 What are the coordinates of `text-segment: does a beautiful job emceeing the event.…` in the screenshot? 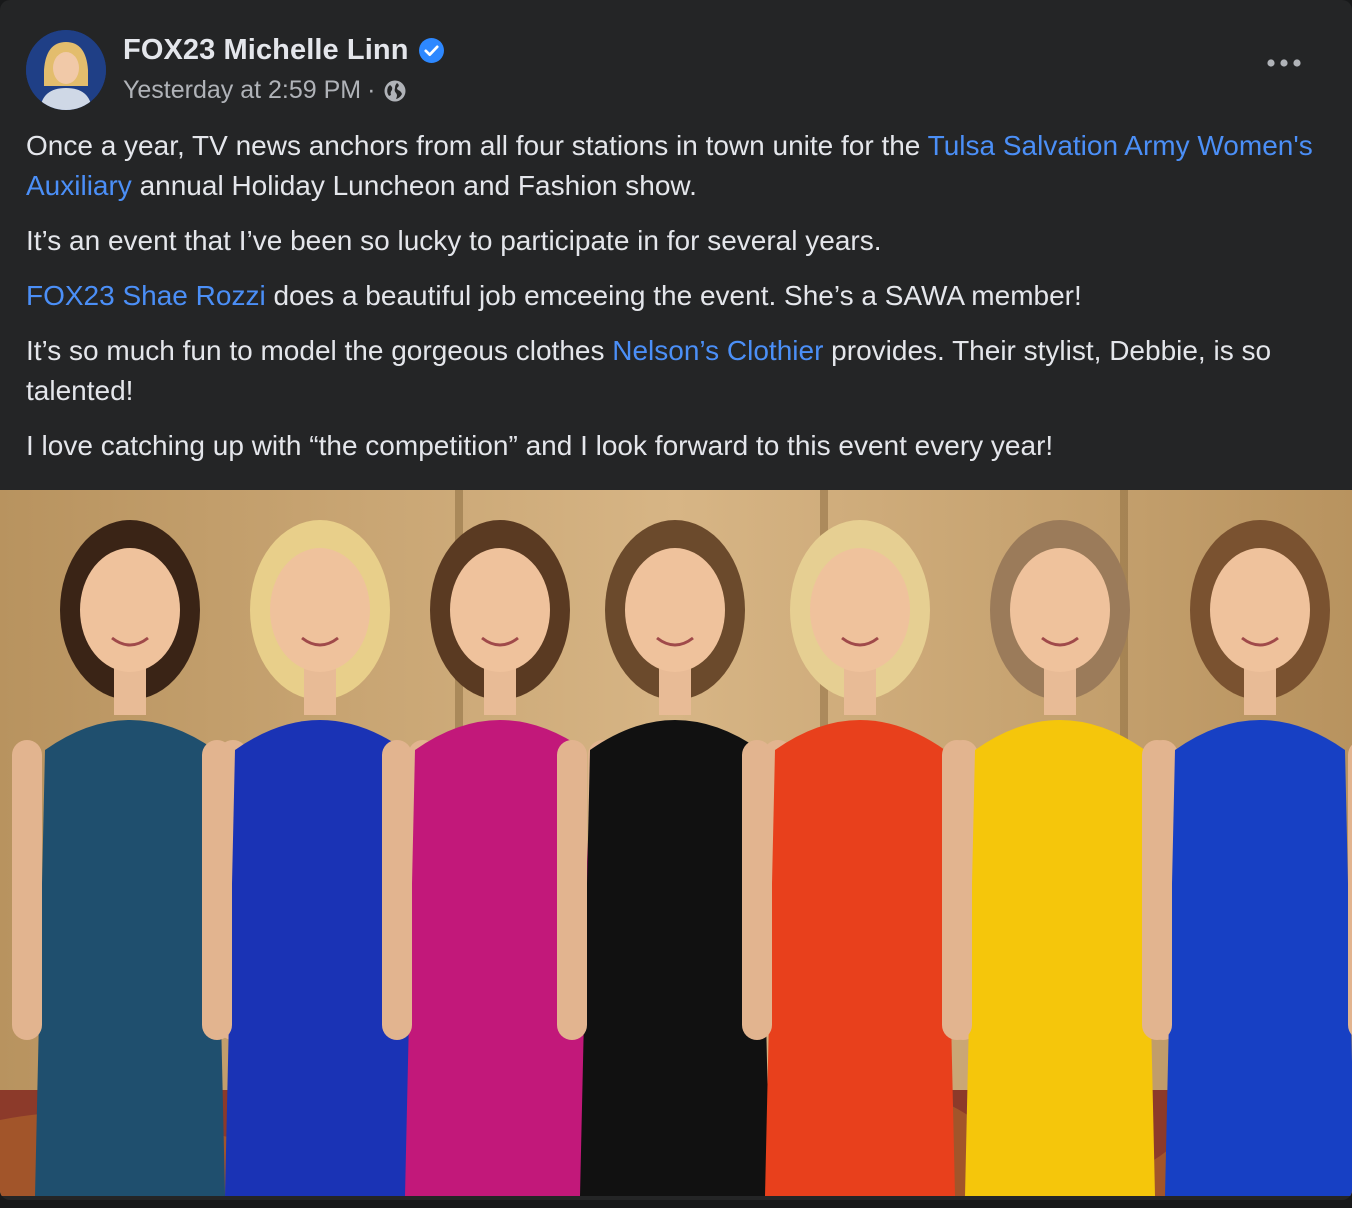 It's located at (673, 295).